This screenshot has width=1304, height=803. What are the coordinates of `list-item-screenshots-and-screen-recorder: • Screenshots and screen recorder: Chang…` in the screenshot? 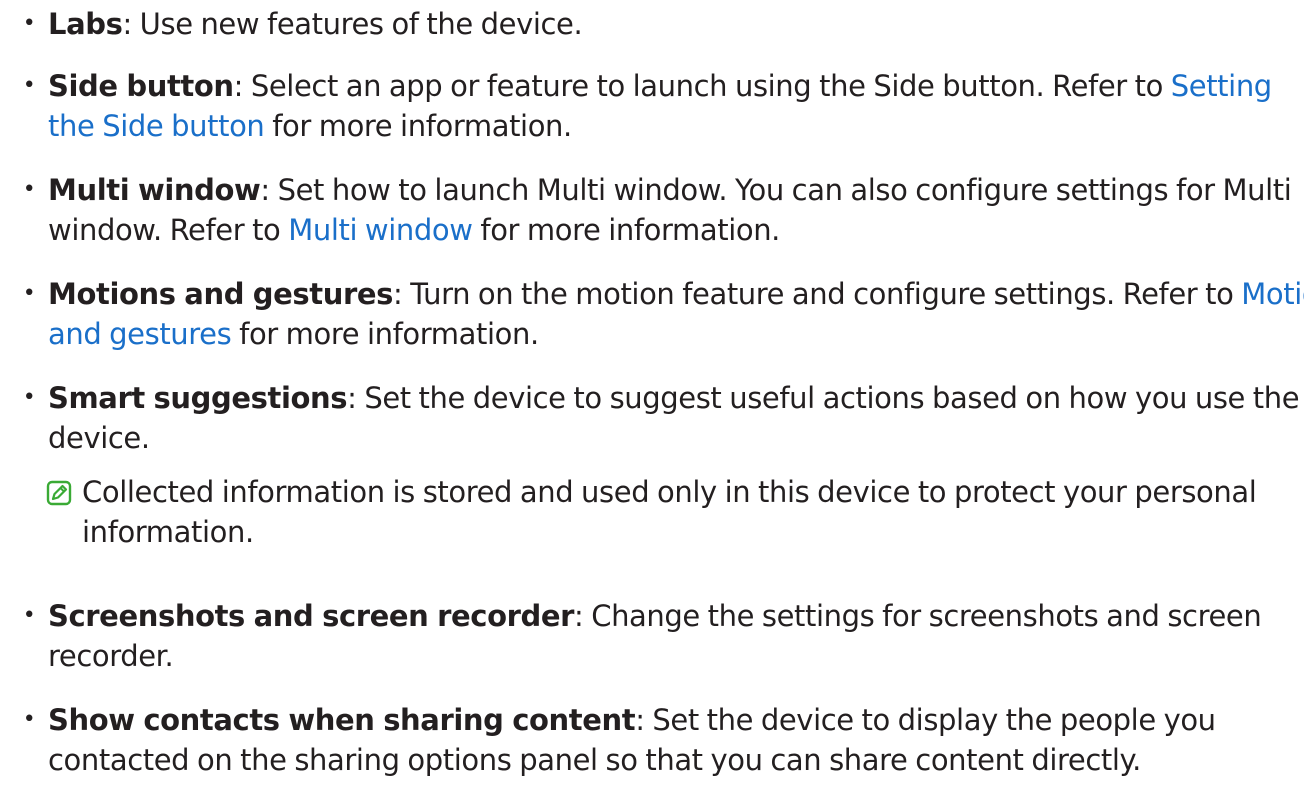 It's located at (652, 636).